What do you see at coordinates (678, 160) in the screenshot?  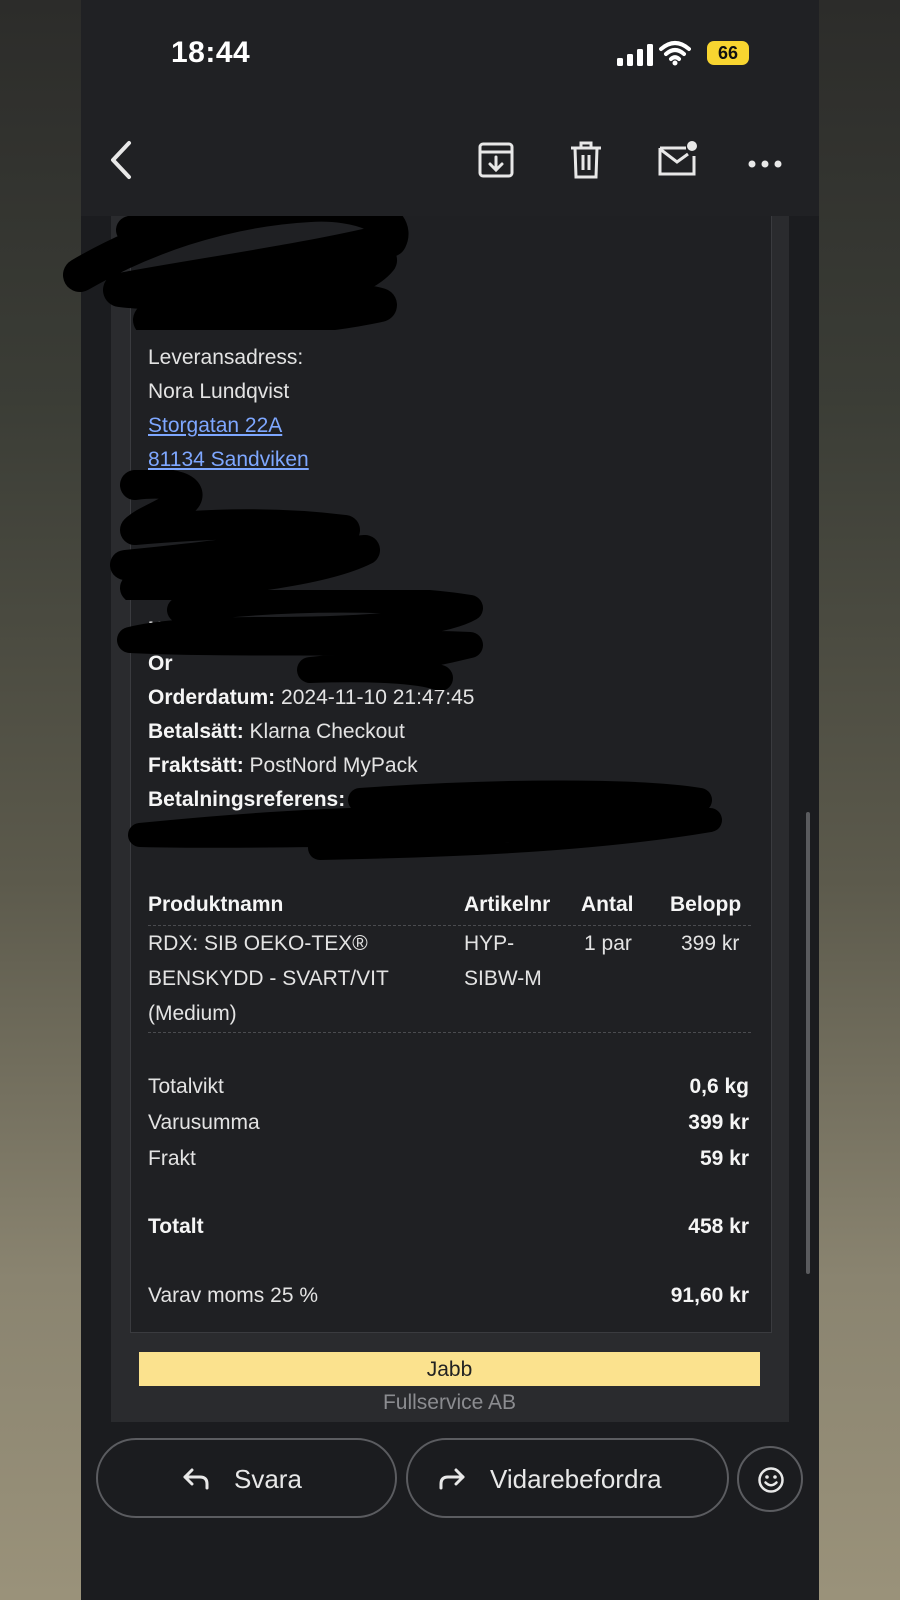 I see `mark-unread-icon` at bounding box center [678, 160].